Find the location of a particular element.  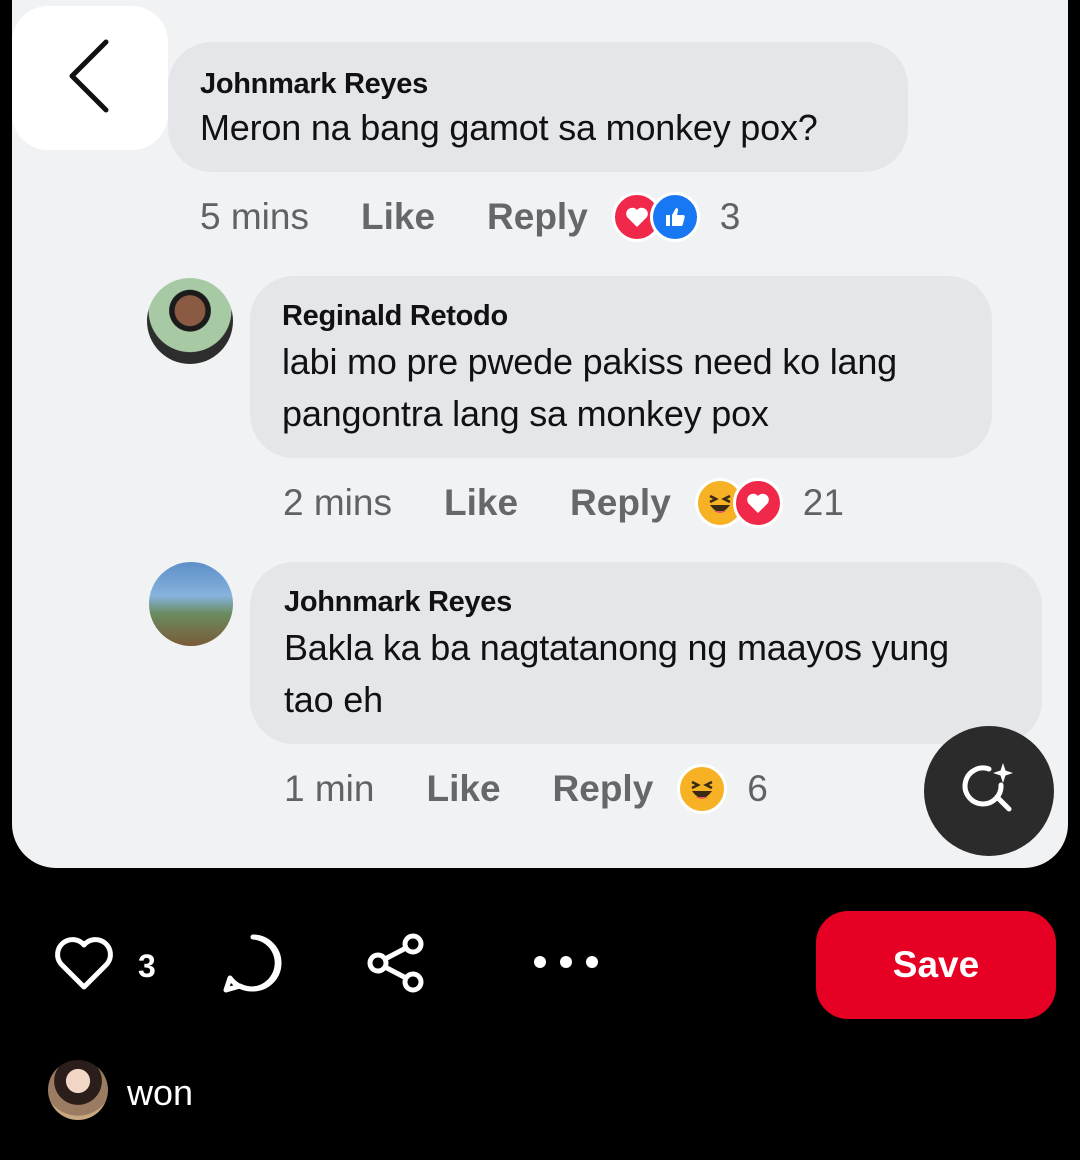

share-icon is located at coordinates (396, 965).